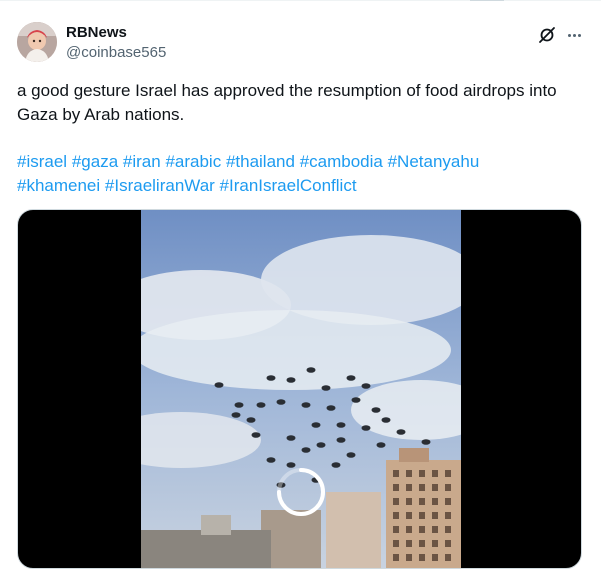  Describe the element at coordinates (288, 185) in the screenshot. I see `hashtag-link: #IranIsraelConflict` at that location.